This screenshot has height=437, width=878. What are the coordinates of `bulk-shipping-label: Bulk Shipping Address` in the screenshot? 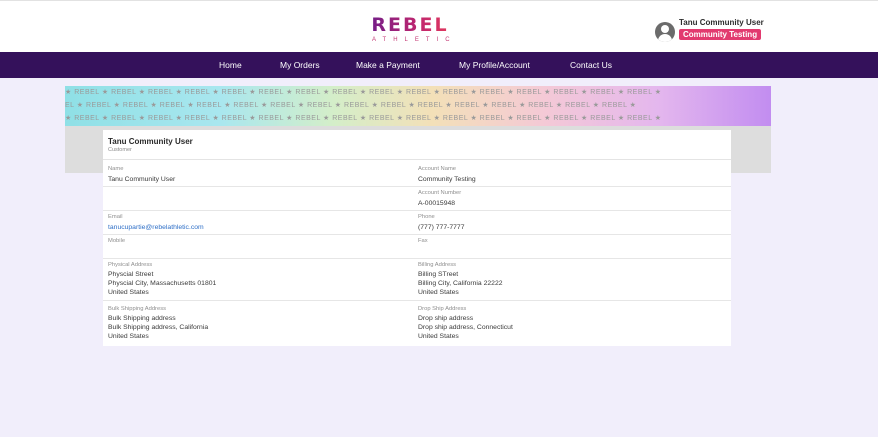 It's located at (137, 309).